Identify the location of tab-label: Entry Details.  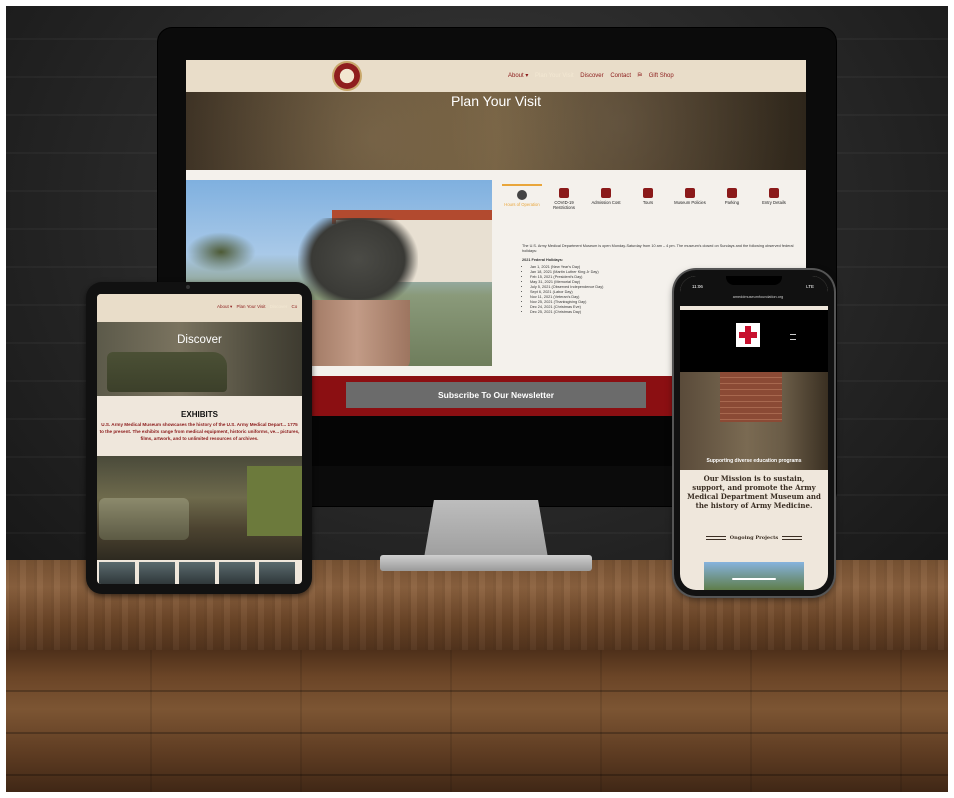
(774, 202).